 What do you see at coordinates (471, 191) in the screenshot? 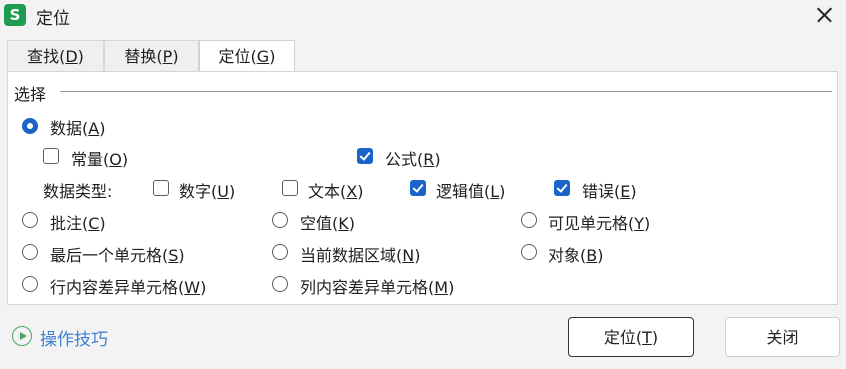
I see `logical-label: 逻辑值(L)` at bounding box center [471, 191].